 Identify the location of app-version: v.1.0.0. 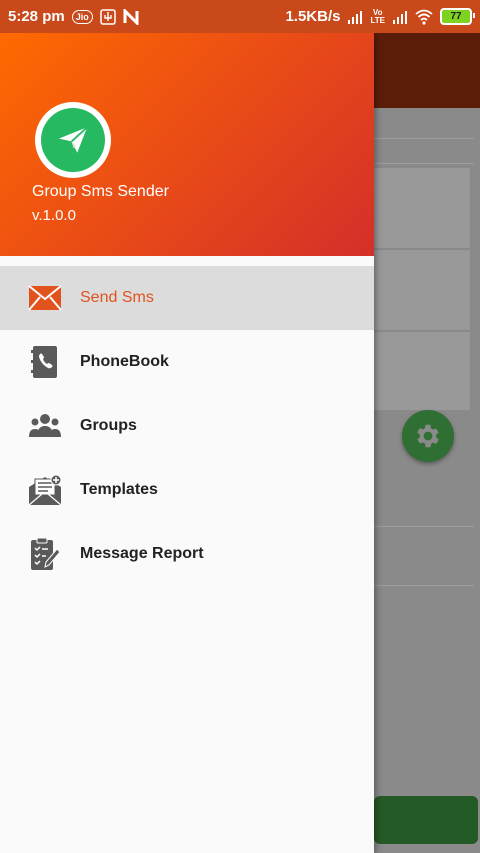
(54, 215).